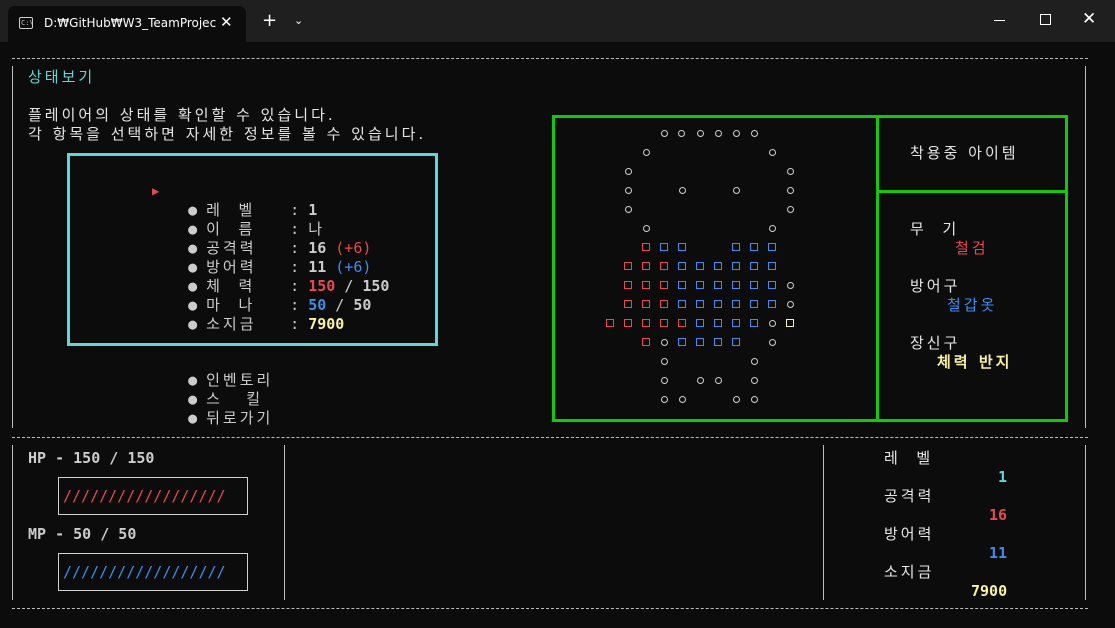  I want to click on hud-gold-value: 7900, so click(989, 591).